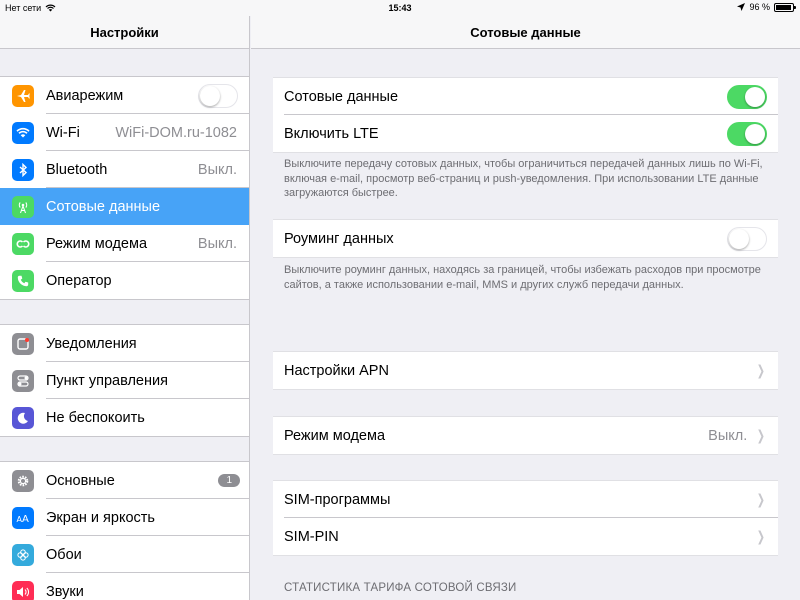 Image resolution: width=800 pixels, height=600 pixels. I want to click on lte-toggle, so click(747, 133).